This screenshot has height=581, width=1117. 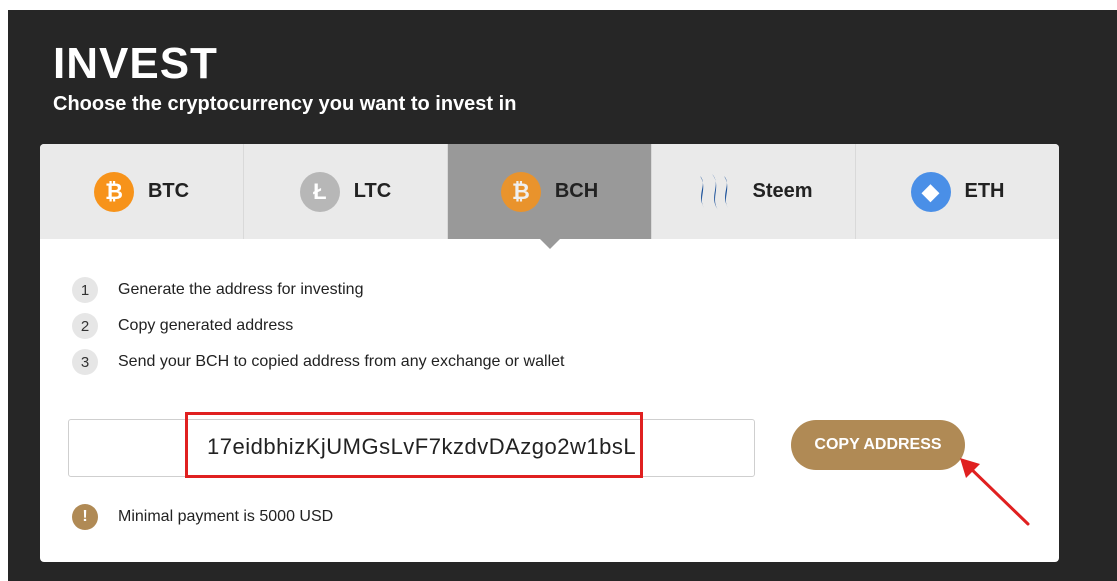 I want to click on tab-eth: ◆ ETH, so click(x=957, y=191).